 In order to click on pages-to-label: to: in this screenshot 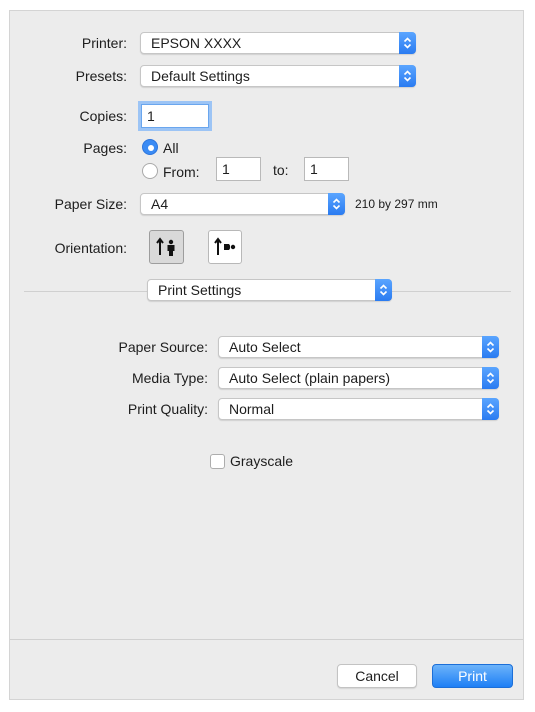, I will do `click(281, 170)`.